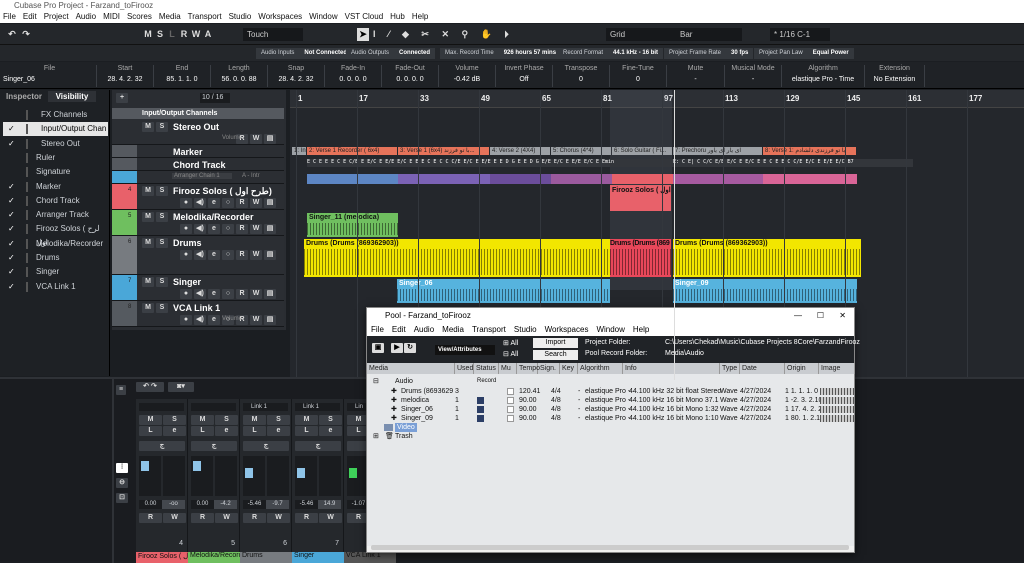 This screenshot has width=1024, height=563. What do you see at coordinates (730, 368) in the screenshot?
I see `column-header-type: Type` at bounding box center [730, 368].